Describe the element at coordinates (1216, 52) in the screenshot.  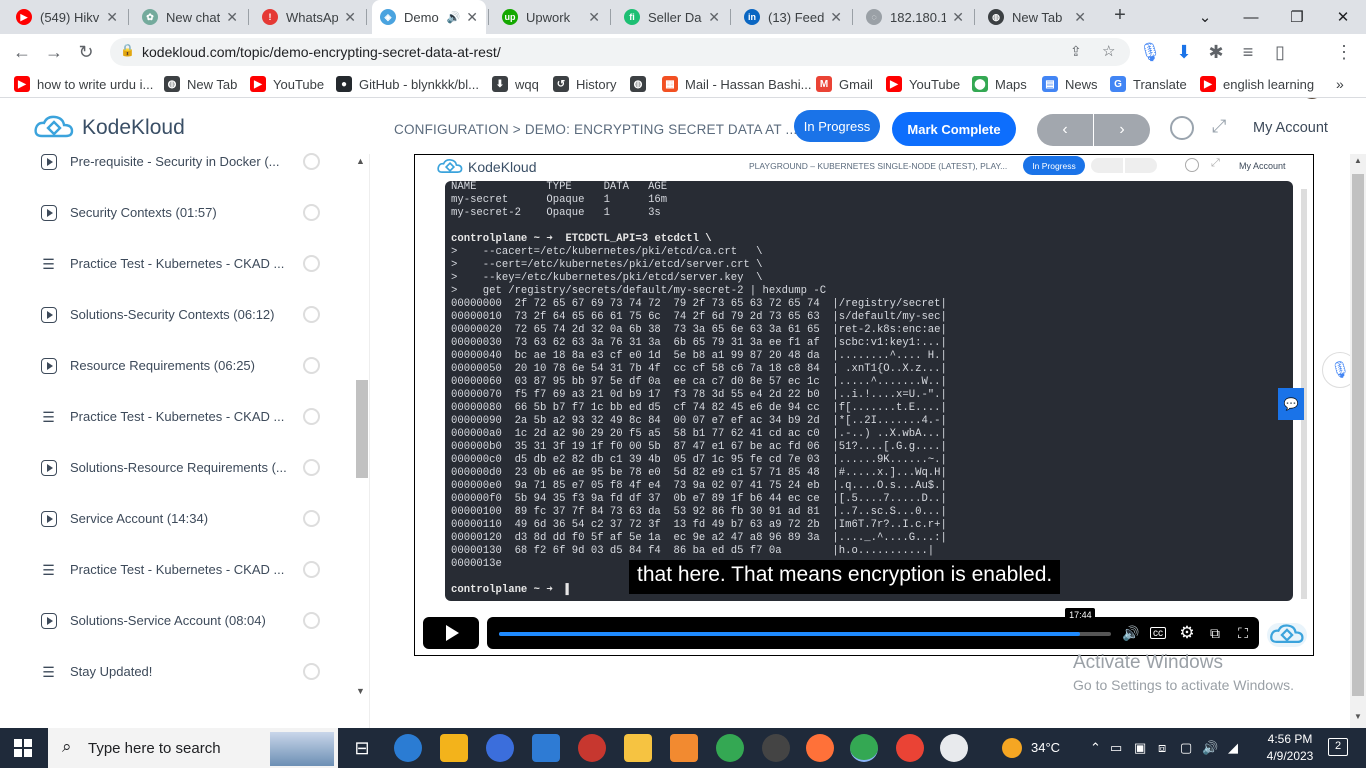
I see `extensions-puzzle-icon: ✱` at that location.